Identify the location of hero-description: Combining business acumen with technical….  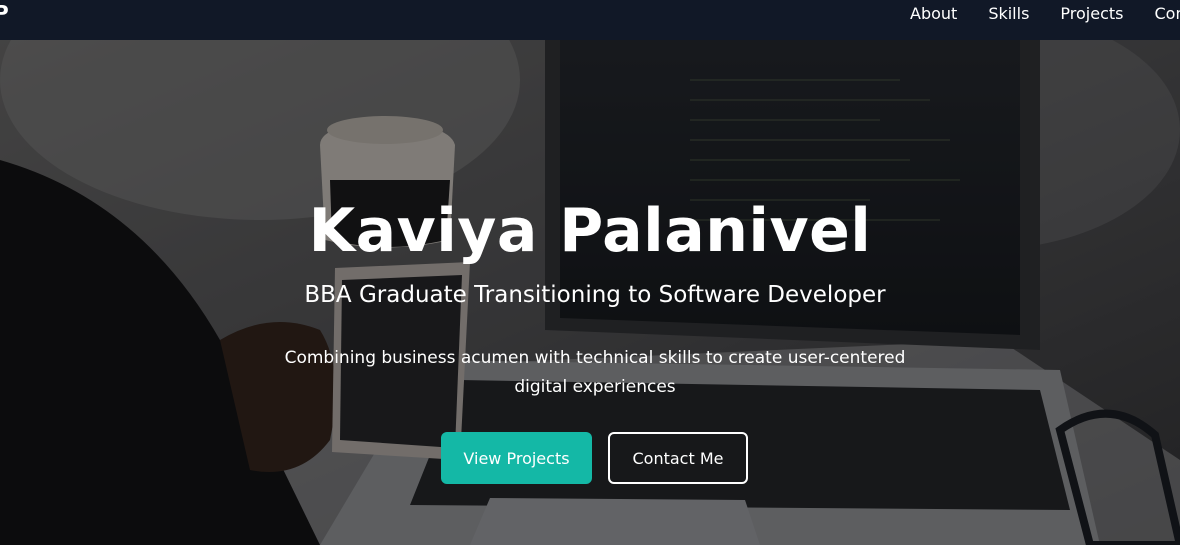
(595, 372).